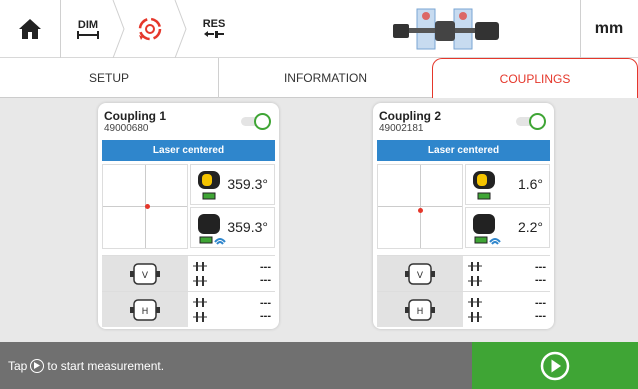 This screenshot has height=389, width=638. Describe the element at coordinates (401, 128) in the screenshot. I see `coupling-serial: 49002181` at that location.